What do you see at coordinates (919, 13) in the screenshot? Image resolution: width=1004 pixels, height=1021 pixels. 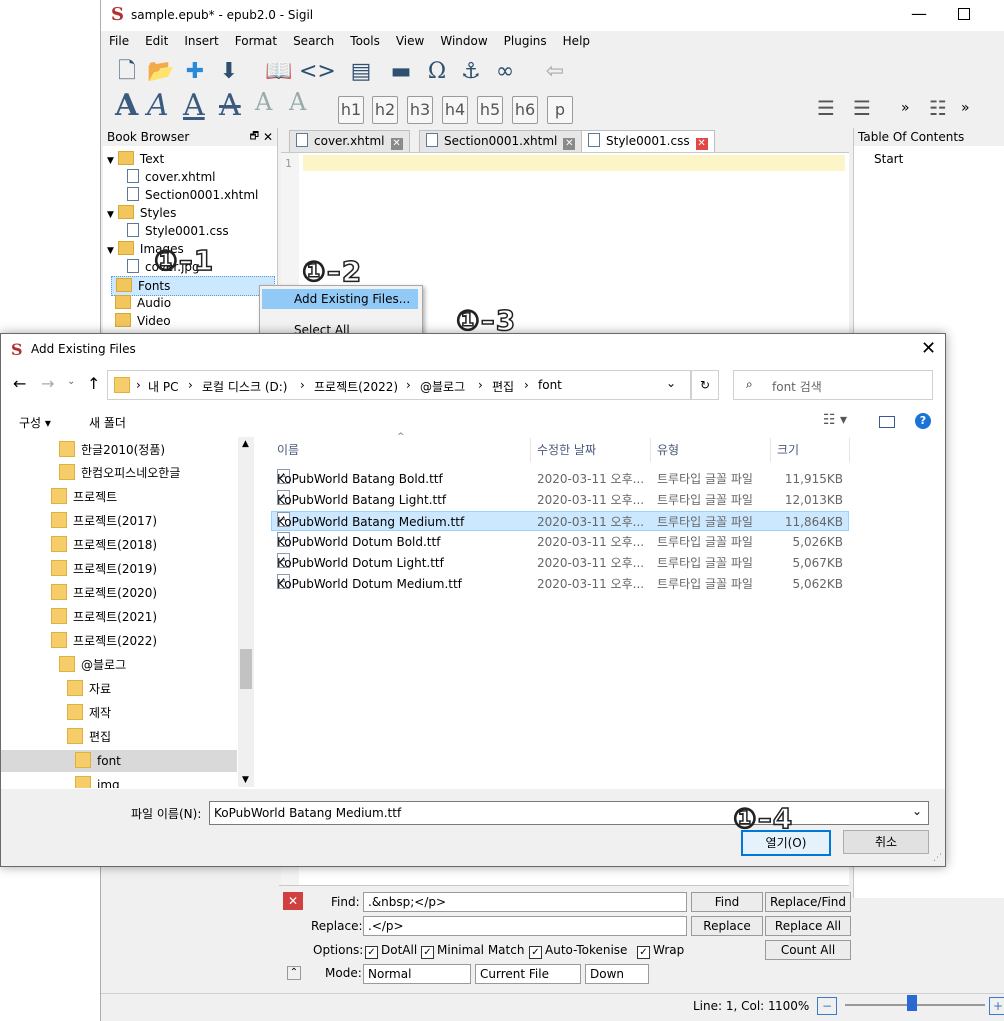 I see `minimize-icon: —` at bounding box center [919, 13].